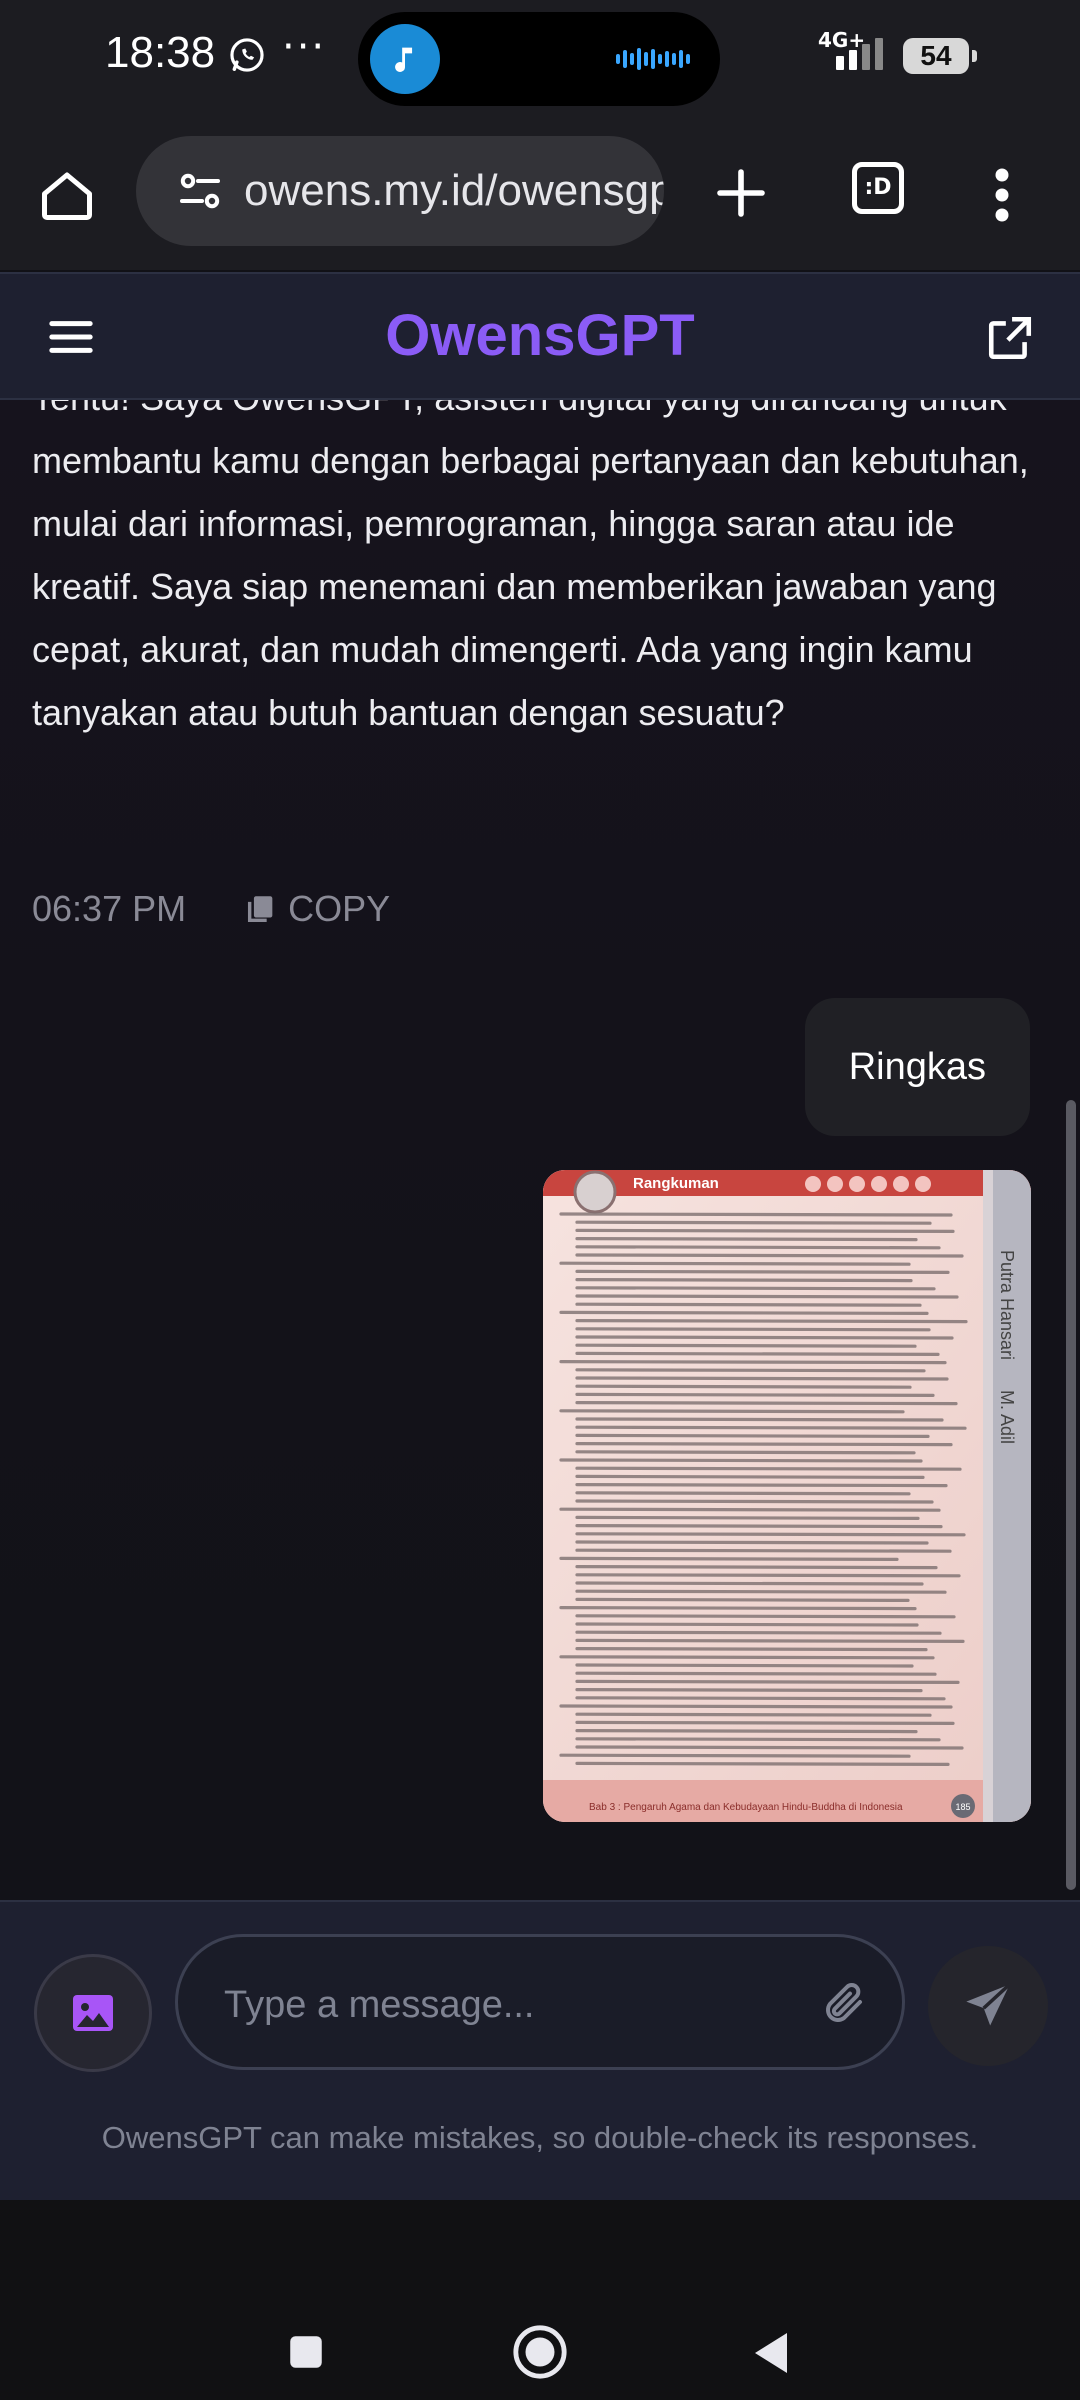  I want to click on page-heading: Rangkuman, so click(676, 1183).